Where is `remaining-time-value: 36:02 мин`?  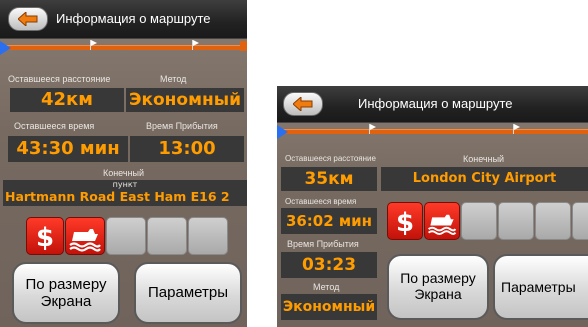 remaining-time-value: 36:02 мин is located at coordinates (329, 221).